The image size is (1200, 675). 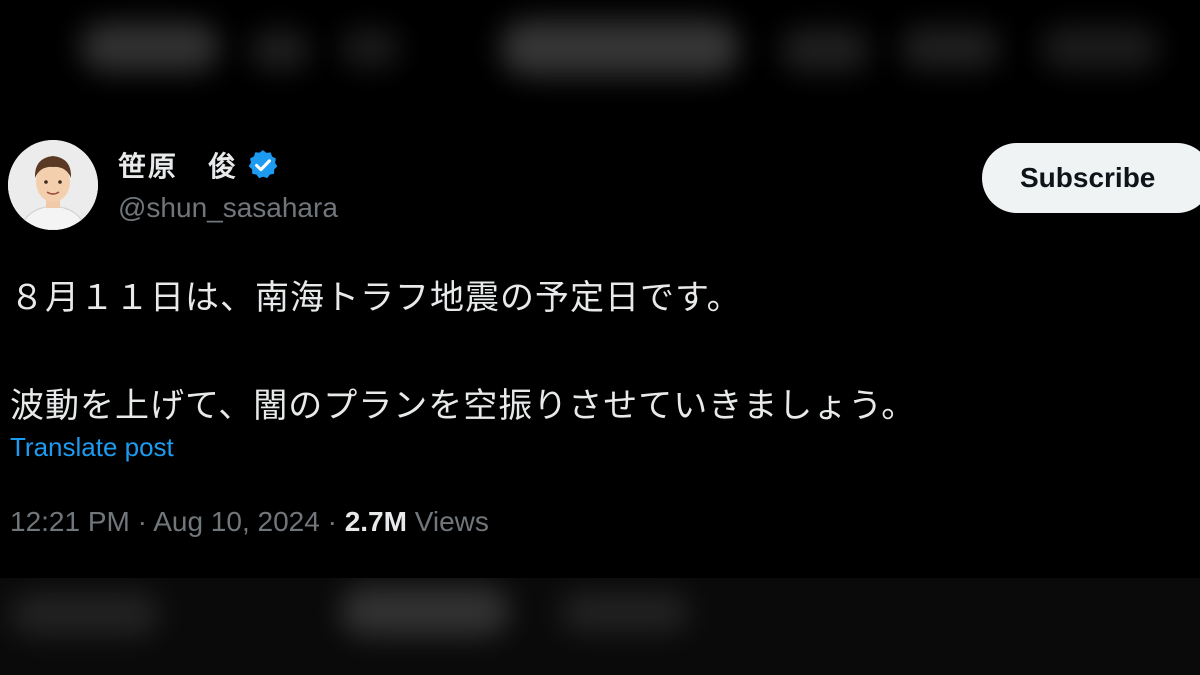 What do you see at coordinates (236, 521) in the screenshot?
I see `tweet-date: Aug 10, 2024` at bounding box center [236, 521].